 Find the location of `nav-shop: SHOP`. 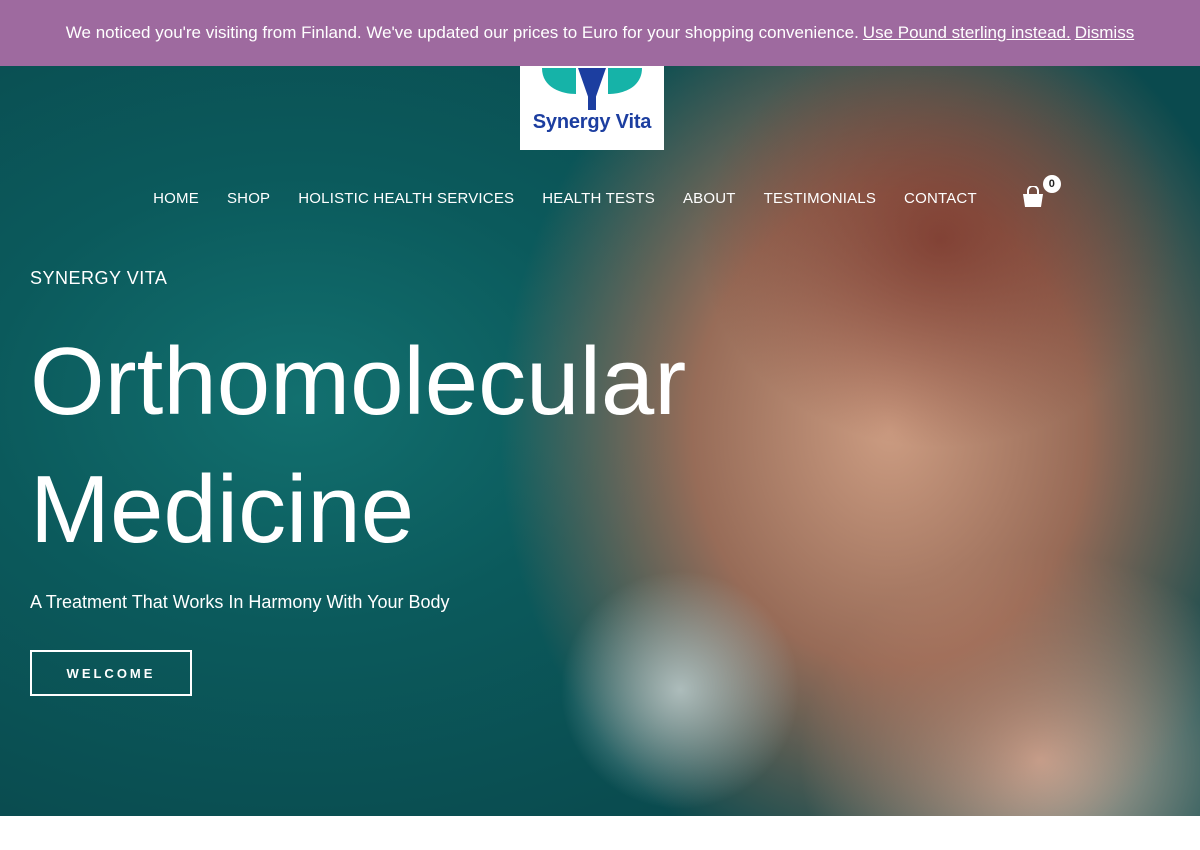

nav-shop: SHOP is located at coordinates (248, 198).